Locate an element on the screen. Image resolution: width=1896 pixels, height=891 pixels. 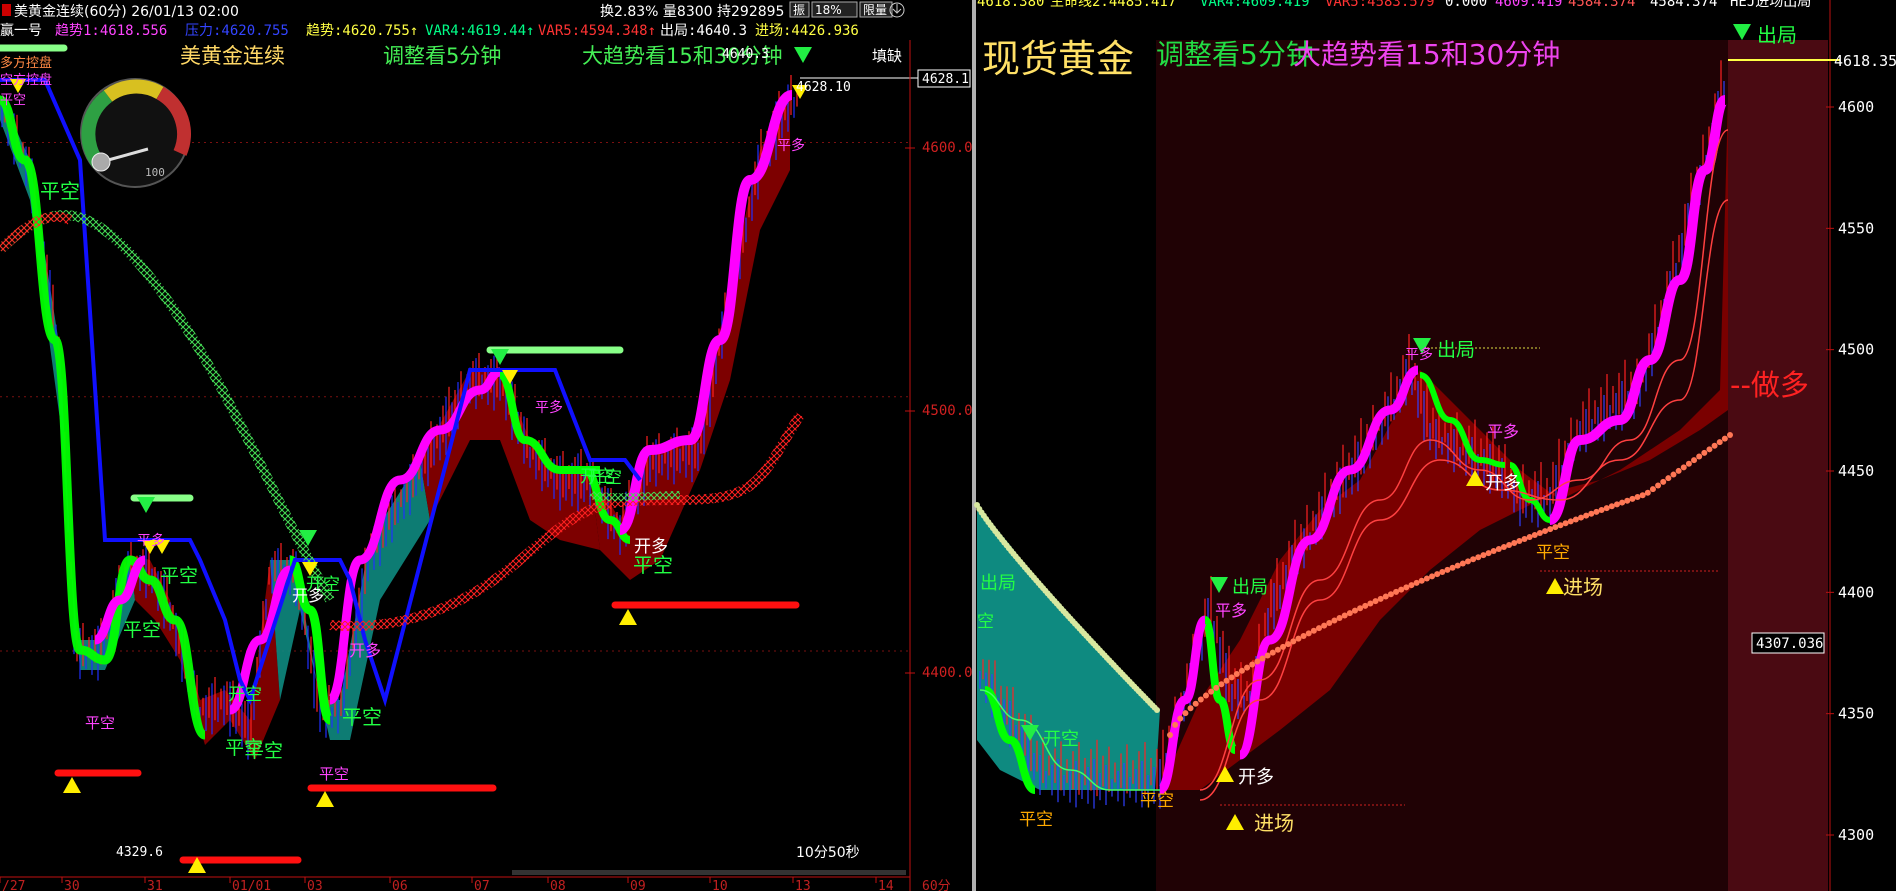
bar-countdown: 10分50秒 is located at coordinates (828, 853).